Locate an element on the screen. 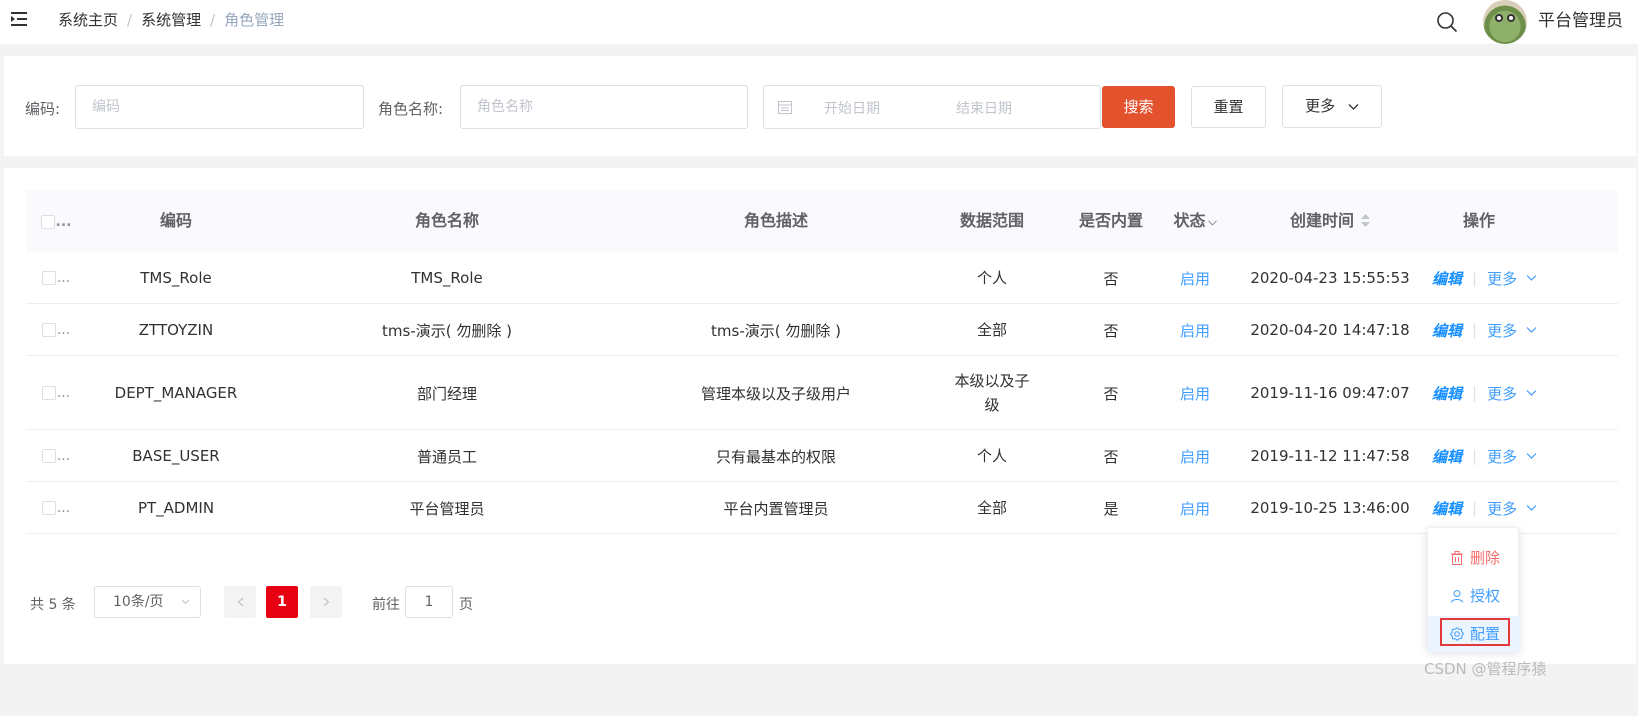 The image size is (1638, 716). page-number-1: 1 is located at coordinates (282, 602).